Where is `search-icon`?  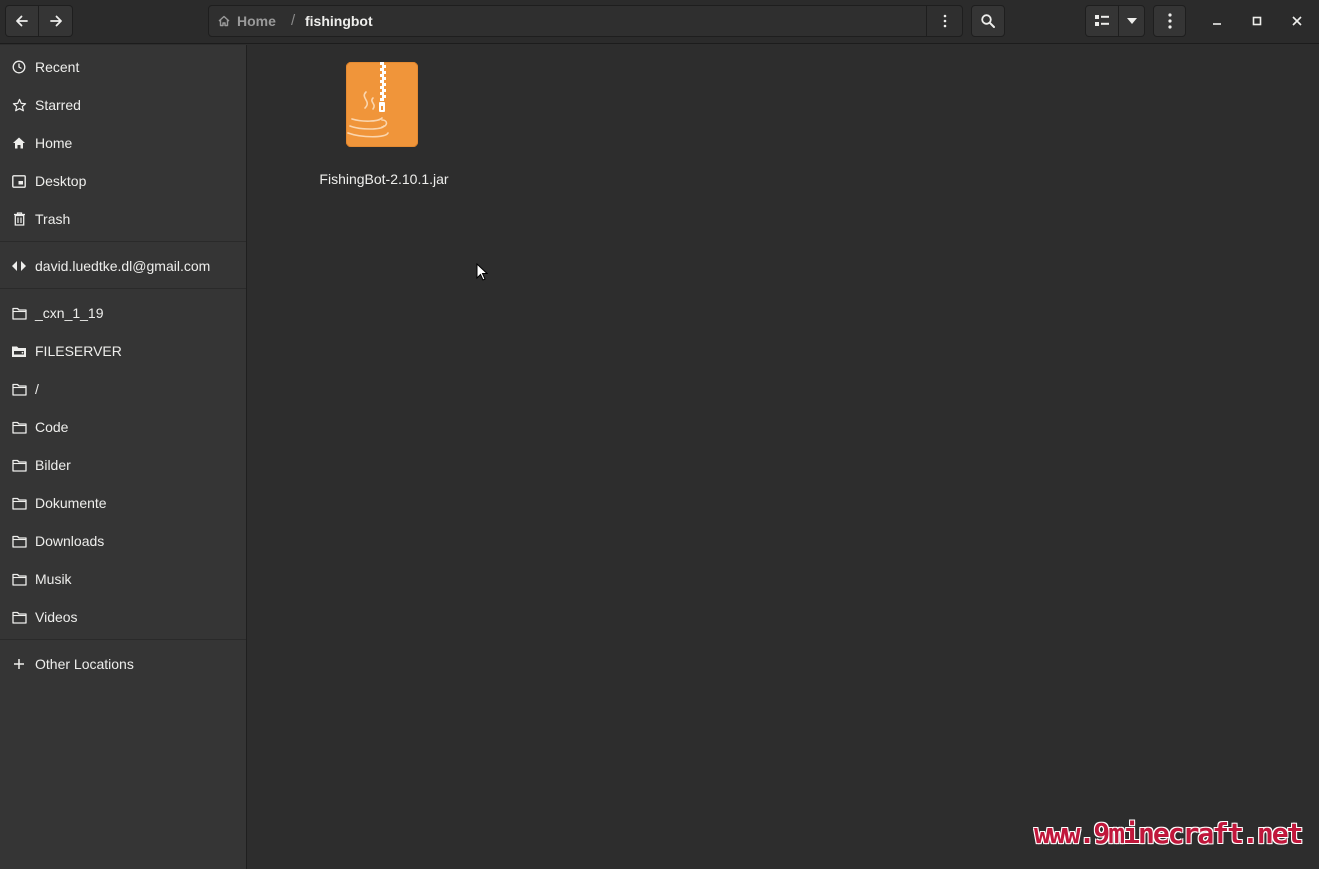 search-icon is located at coordinates (988, 21).